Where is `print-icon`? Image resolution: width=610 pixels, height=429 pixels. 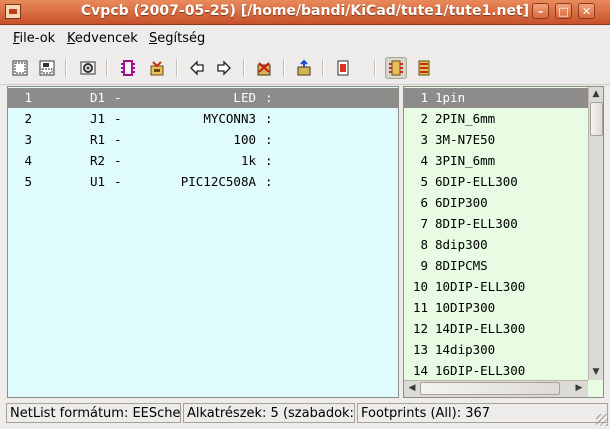
print-icon is located at coordinates (343, 68).